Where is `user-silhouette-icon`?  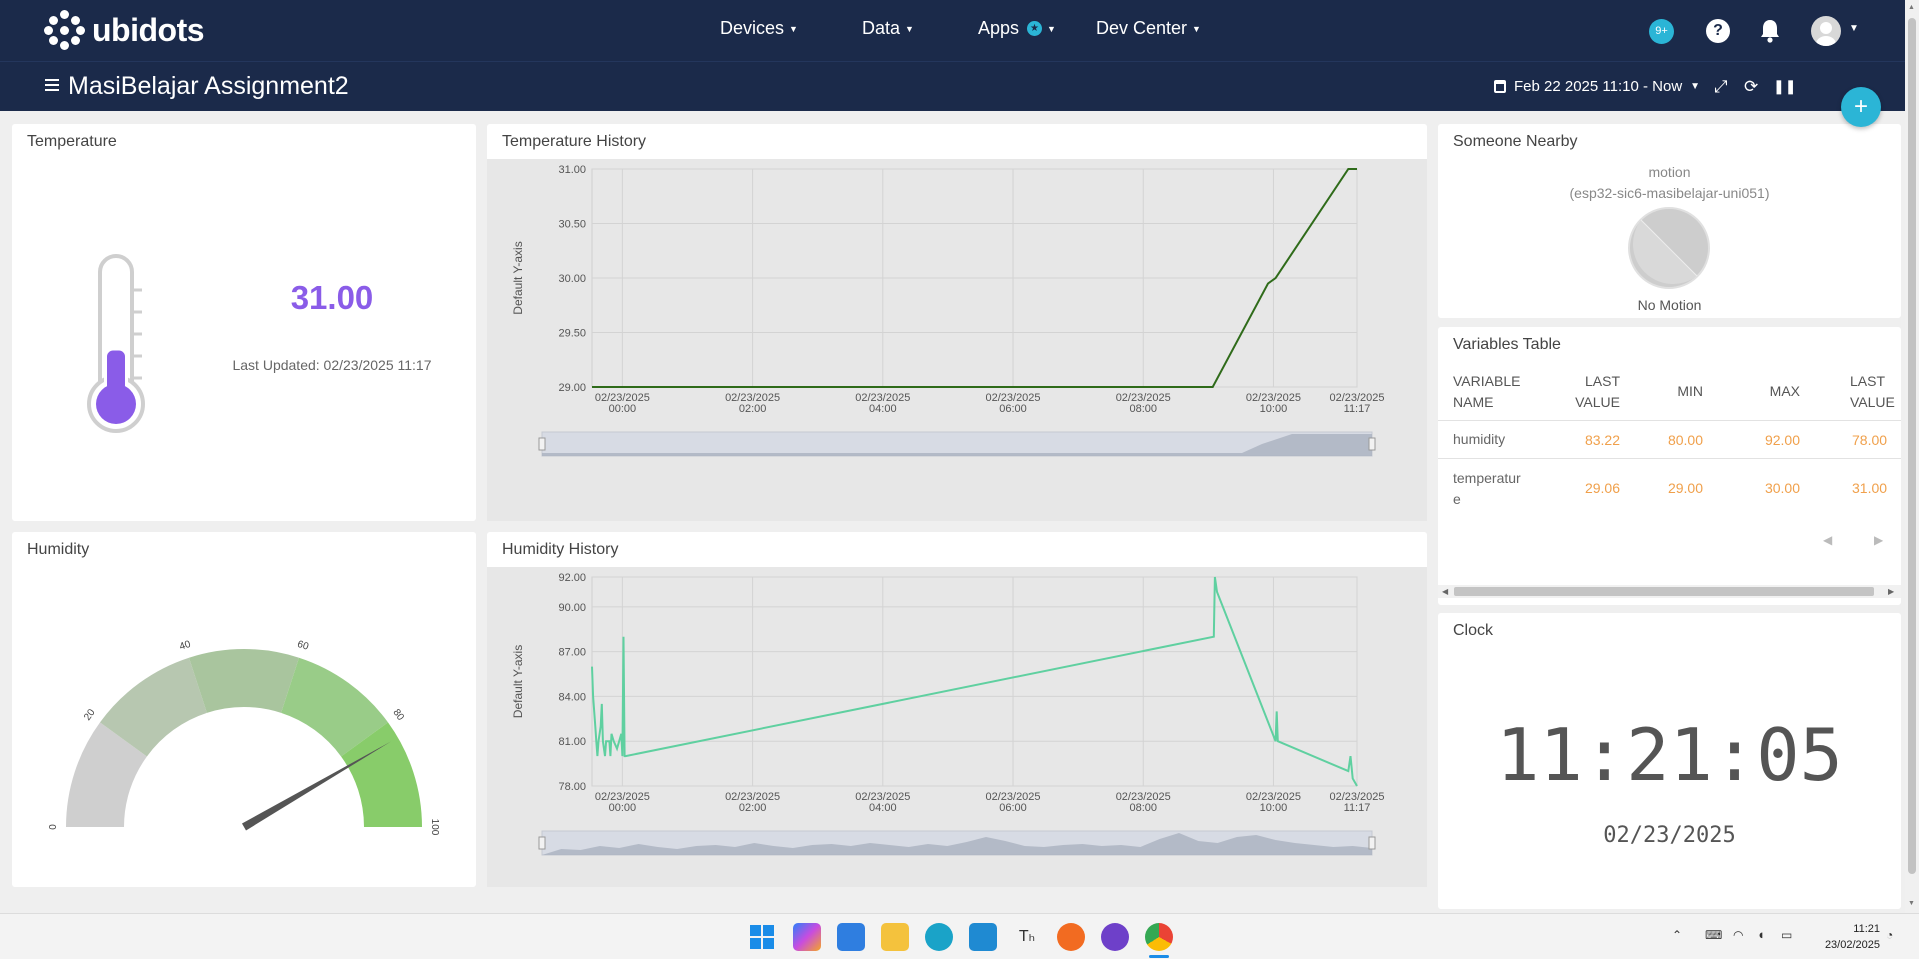 user-silhouette-icon is located at coordinates (1826, 34).